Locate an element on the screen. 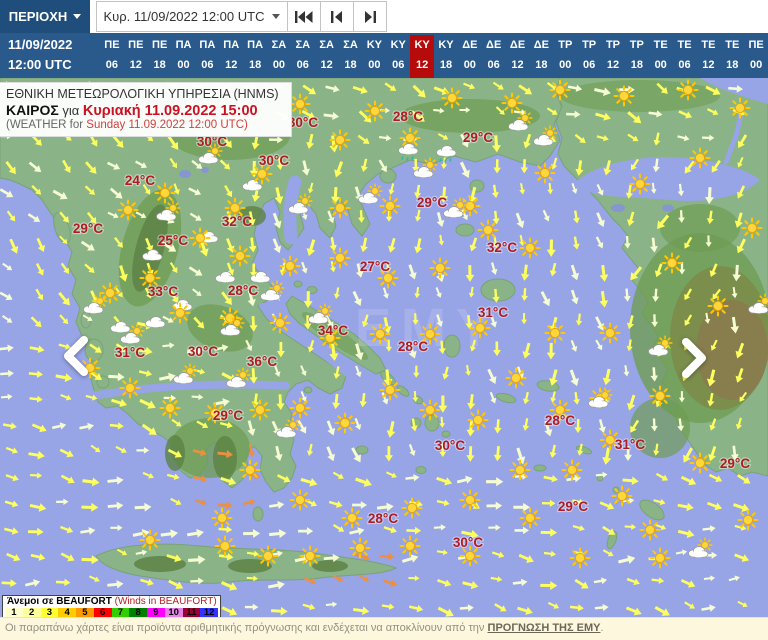 The width and height of the screenshot is (768, 640). timestep-ΠΕ-00: ΠΕ 00 is located at coordinates (756, 56).